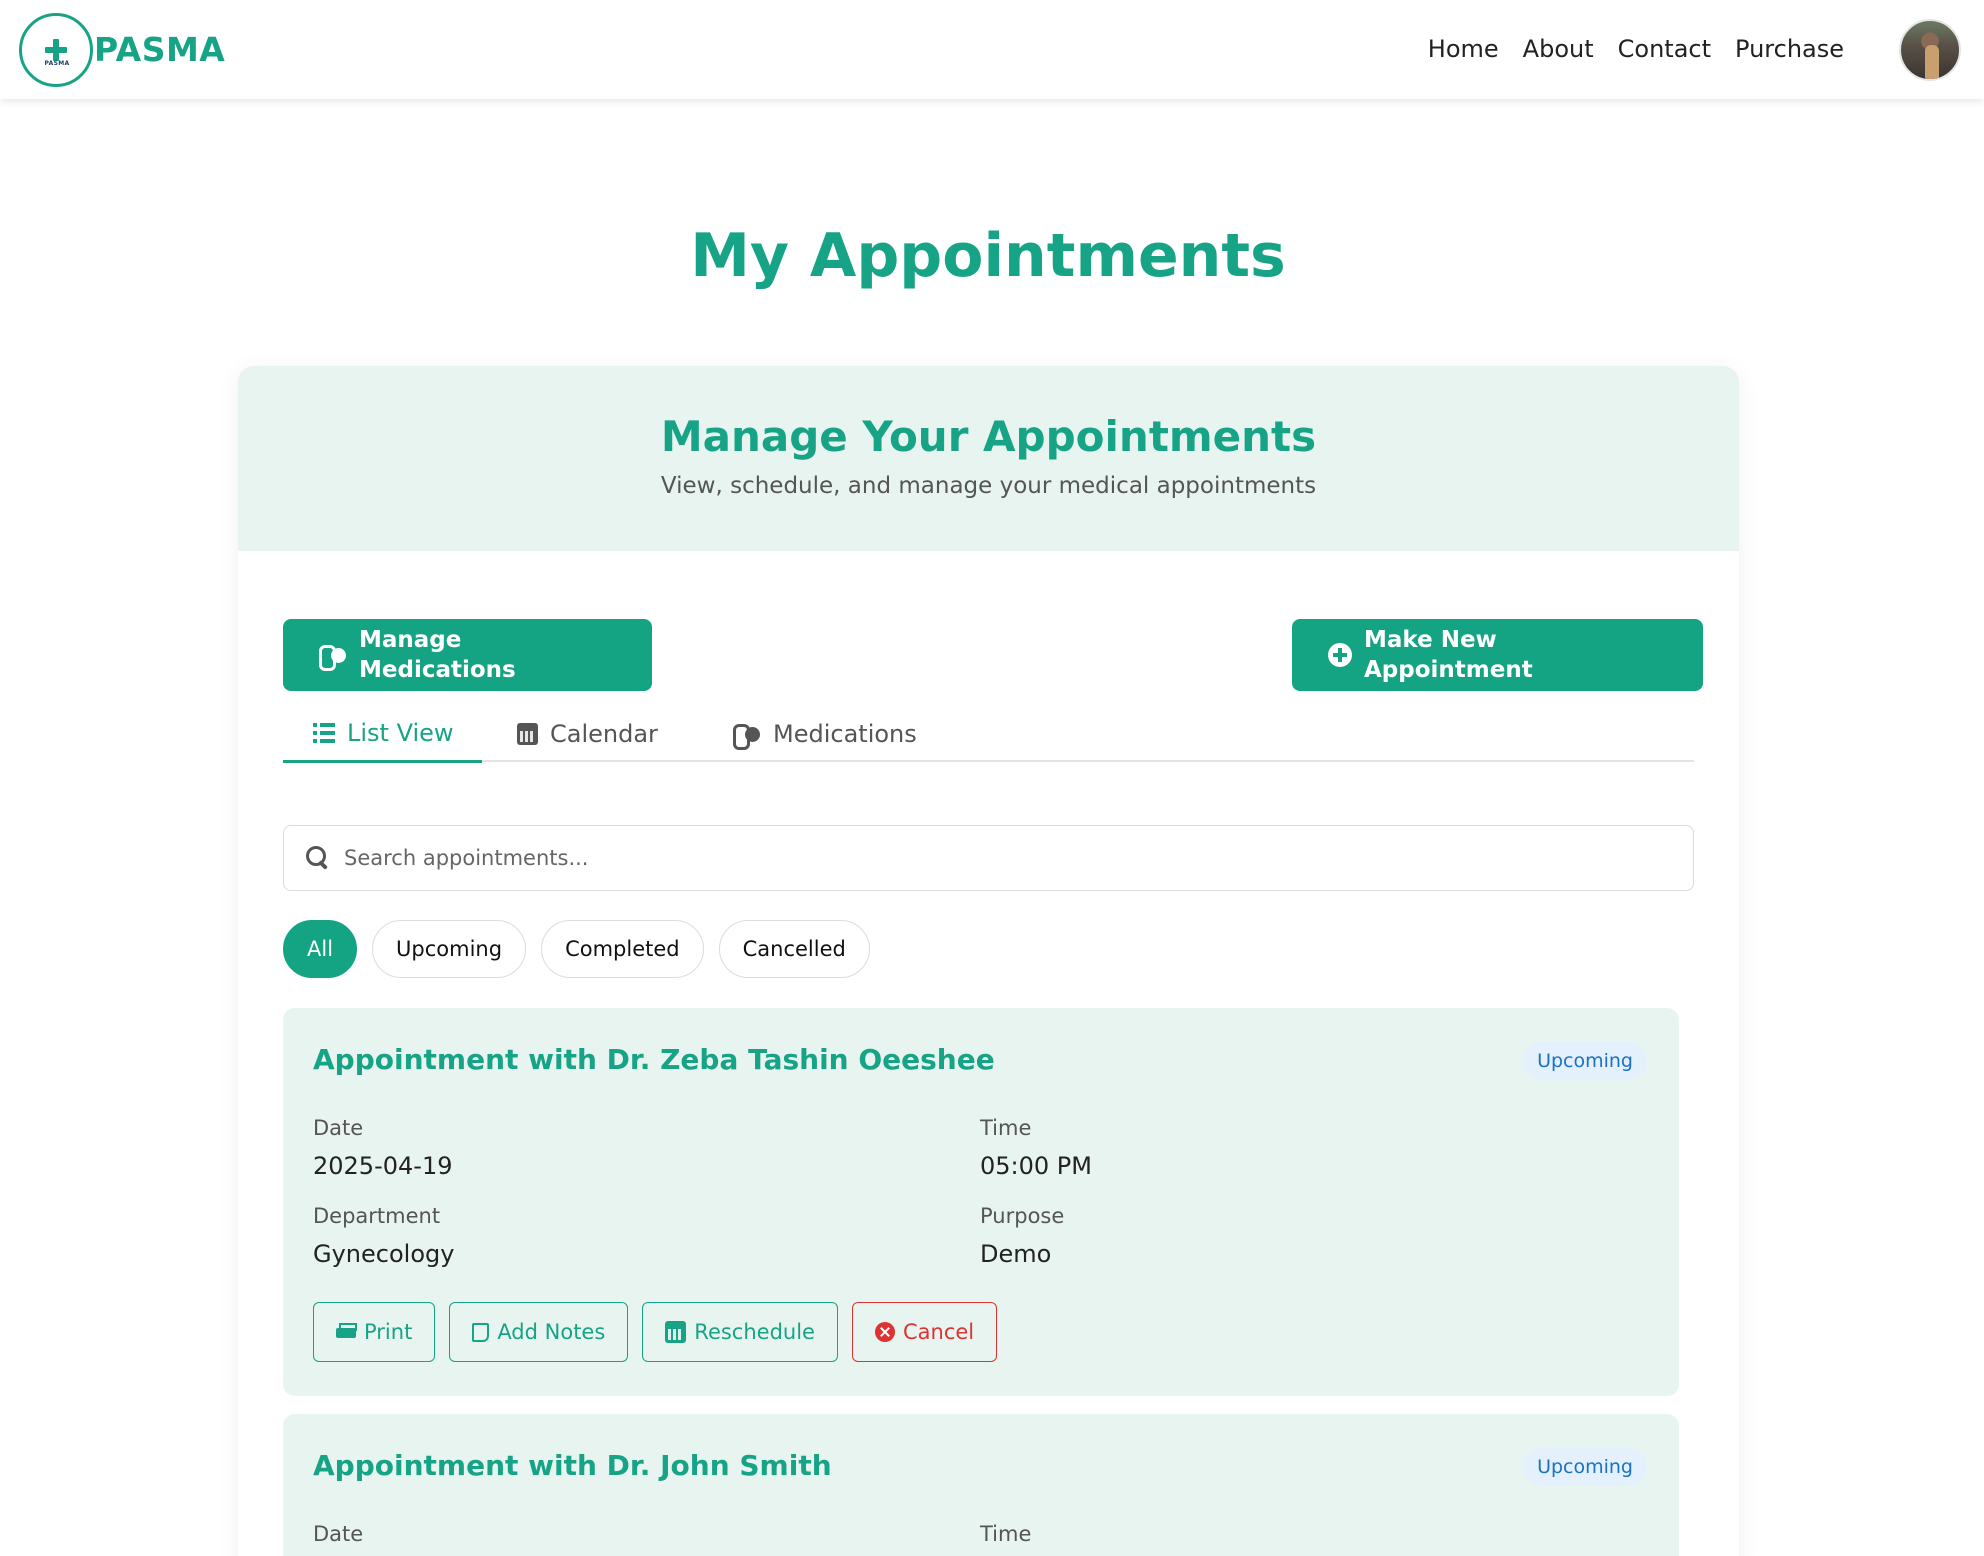 The image size is (1984, 1556). I want to click on tab-medications: Medications, so click(843, 734).